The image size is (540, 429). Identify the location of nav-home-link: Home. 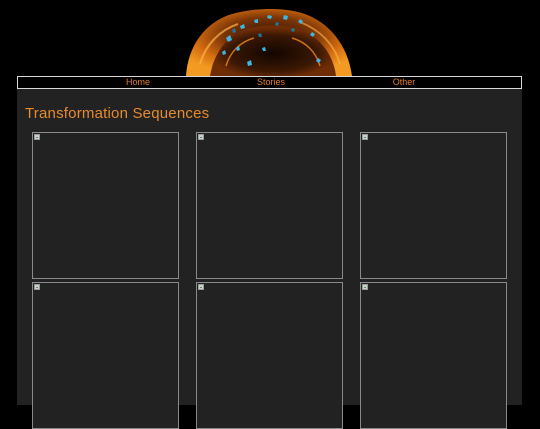
(138, 82).